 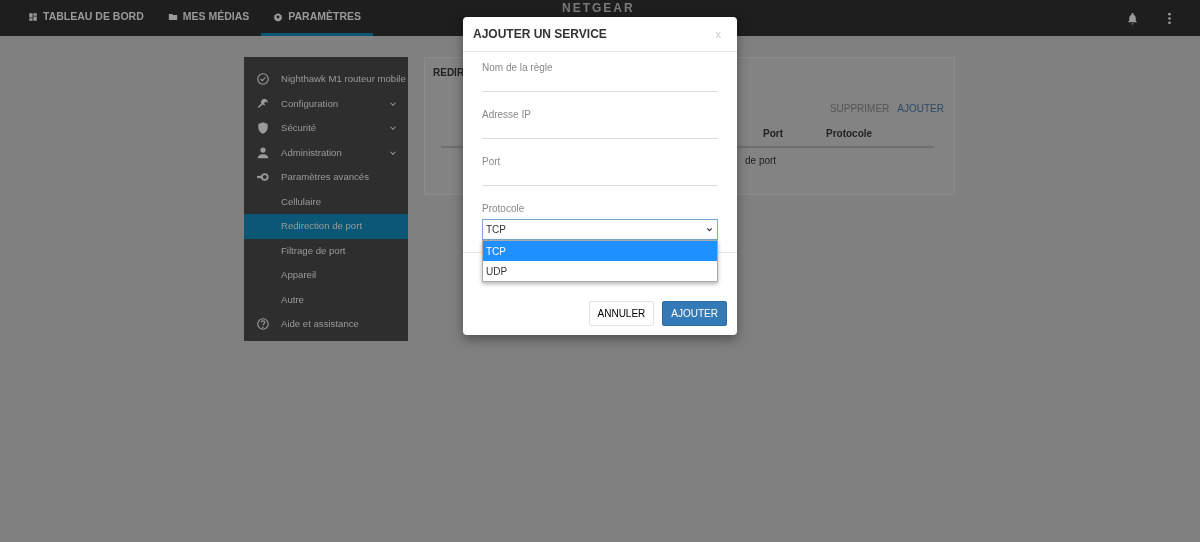 What do you see at coordinates (761, 160) in the screenshot?
I see `table-cell-text: de port` at bounding box center [761, 160].